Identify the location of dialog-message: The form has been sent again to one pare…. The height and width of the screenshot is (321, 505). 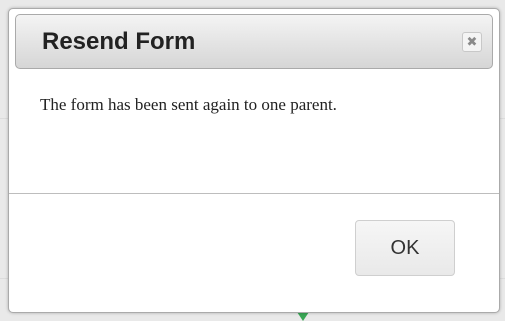
(188, 104).